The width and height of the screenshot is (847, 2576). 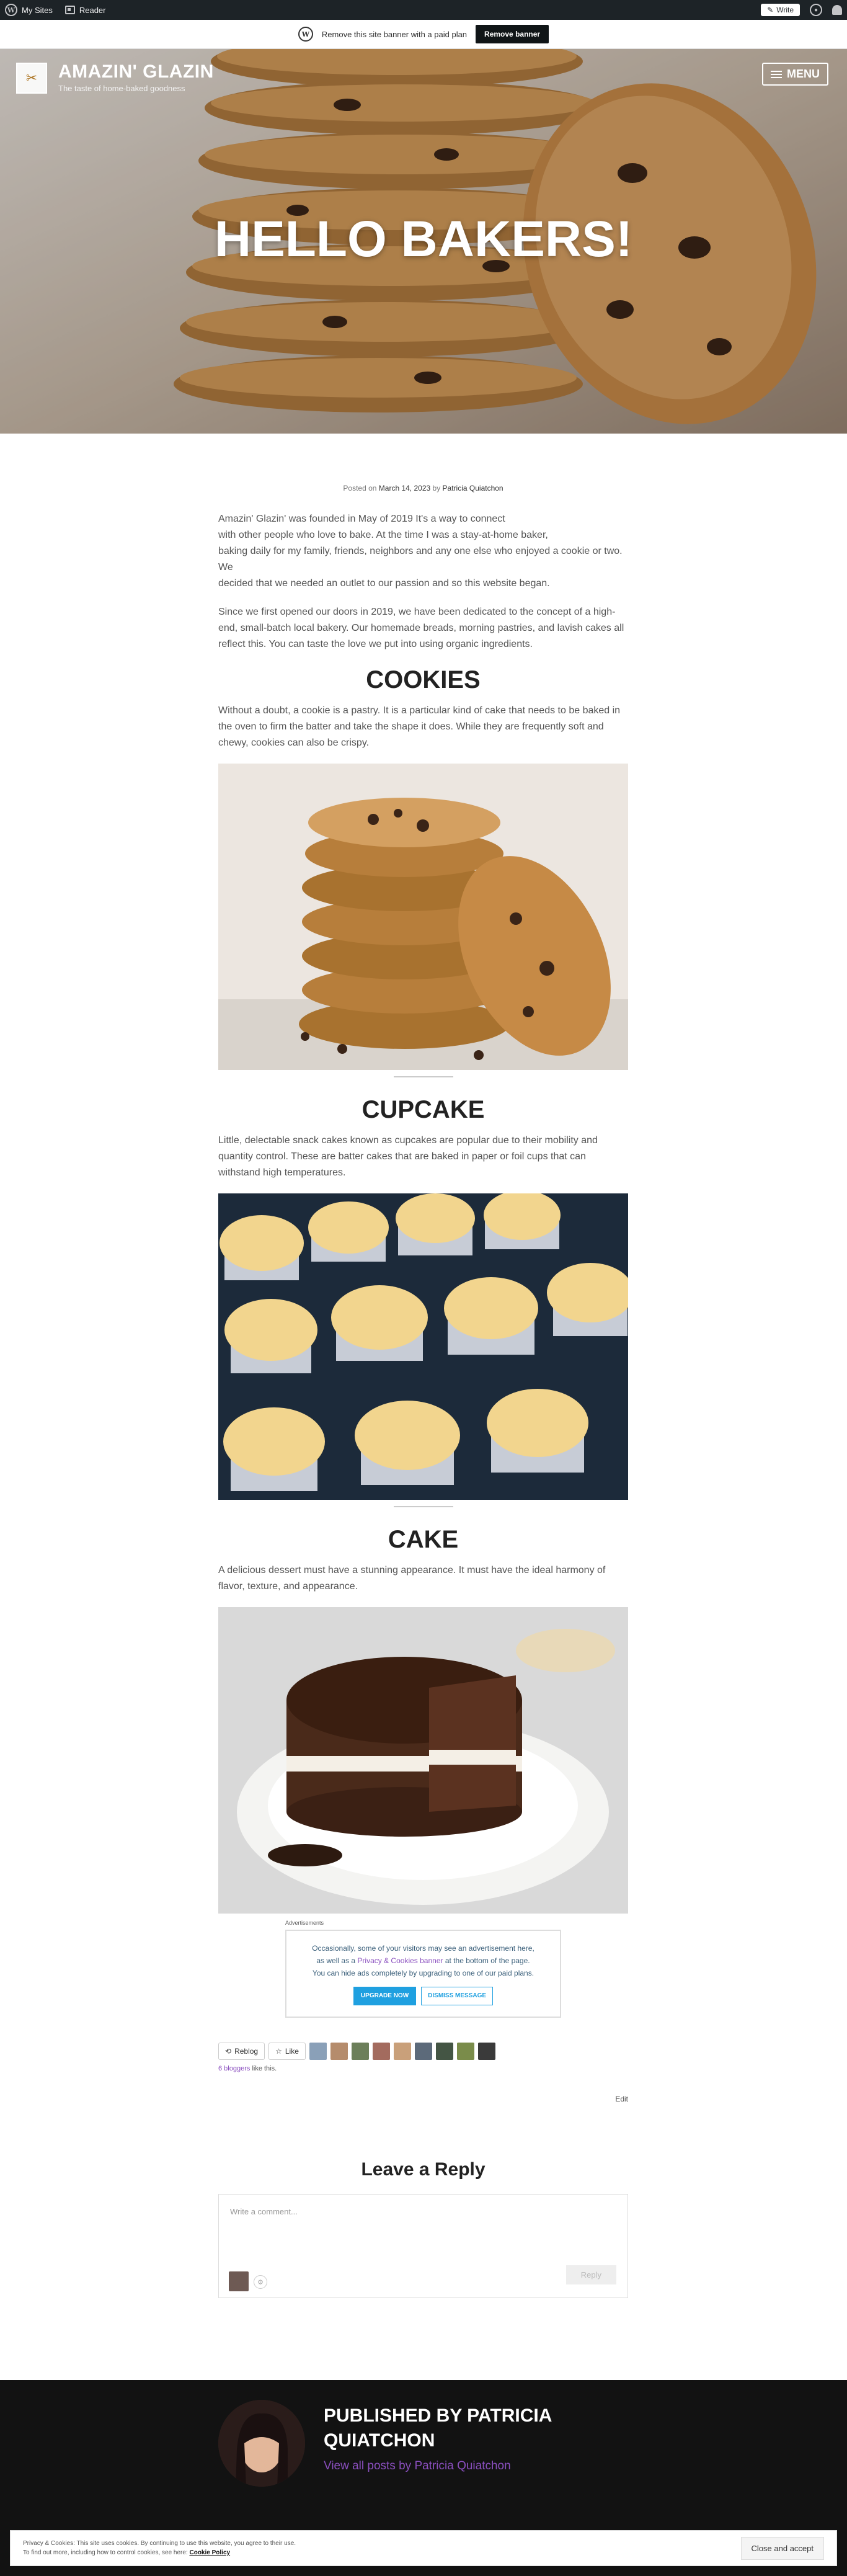 I want to click on author-avatar, so click(x=261, y=2443).